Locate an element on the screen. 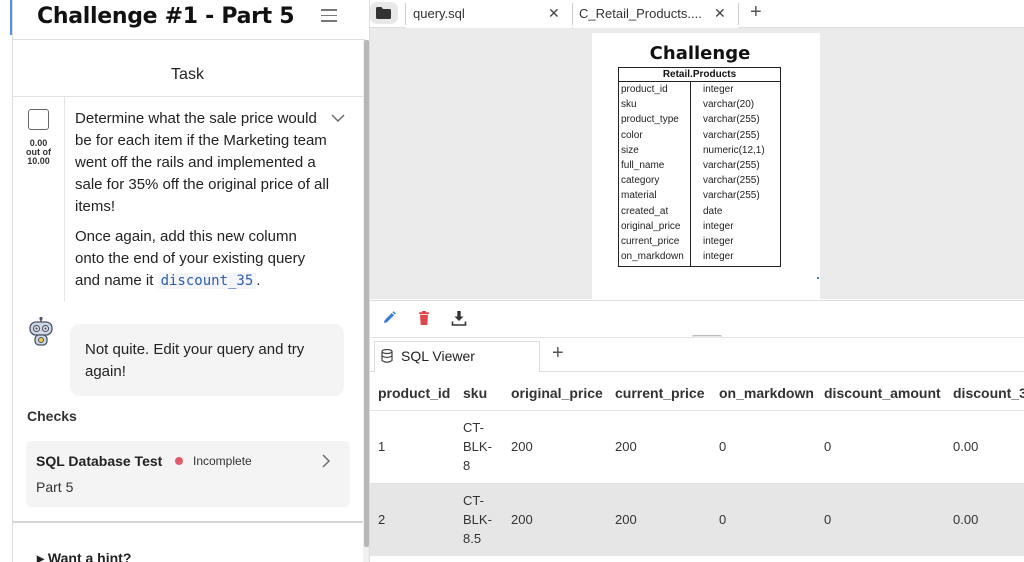 The width and height of the screenshot is (1024, 562). check-part: Part 5 is located at coordinates (55, 487).